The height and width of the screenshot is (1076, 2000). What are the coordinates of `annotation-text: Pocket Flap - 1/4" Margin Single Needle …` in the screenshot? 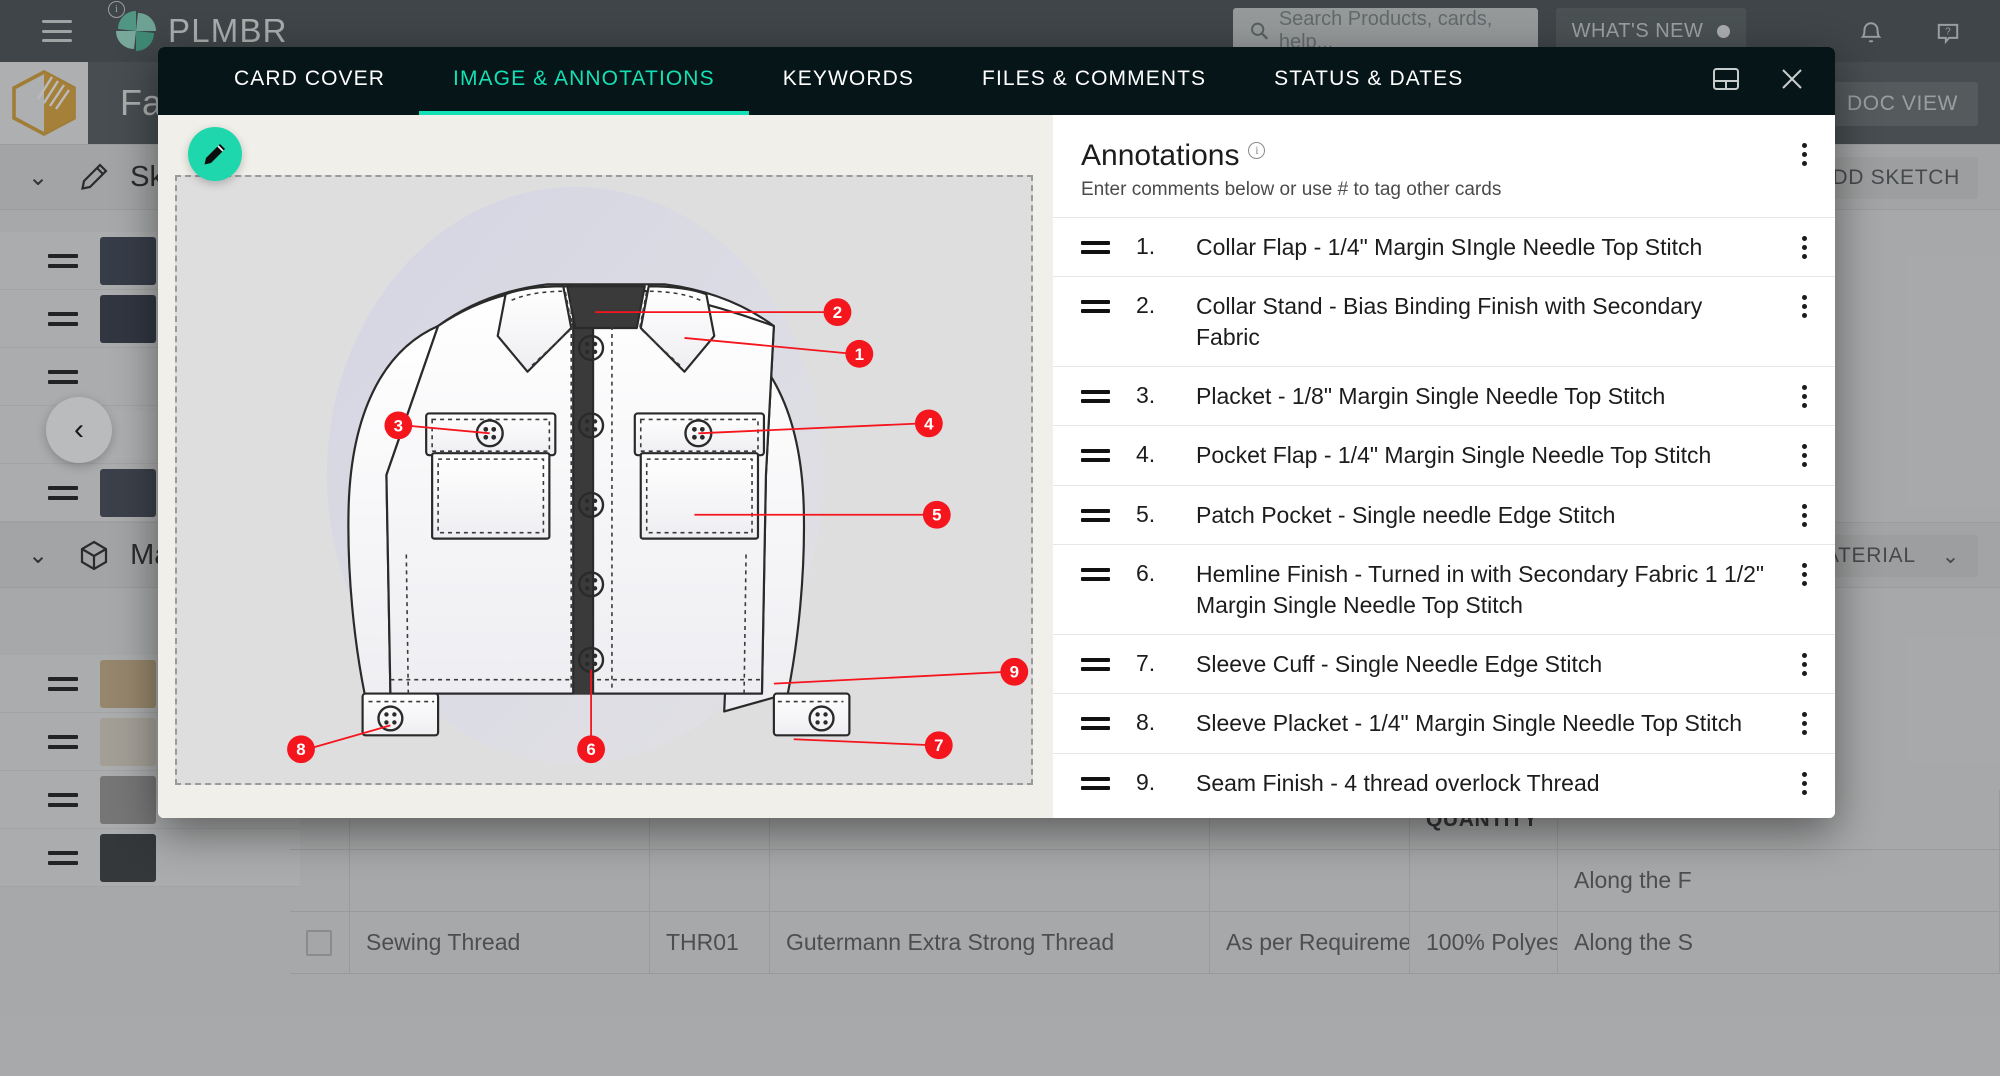 It's located at (1454, 455).